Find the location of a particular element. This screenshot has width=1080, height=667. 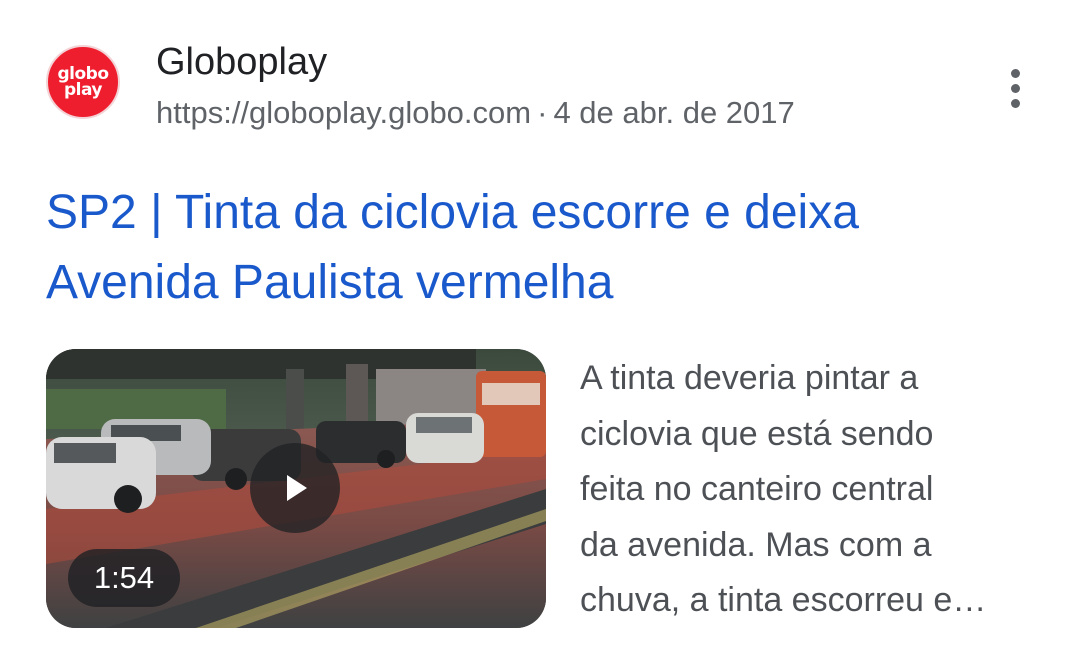

logo-text-line2: play is located at coordinates (83, 90).